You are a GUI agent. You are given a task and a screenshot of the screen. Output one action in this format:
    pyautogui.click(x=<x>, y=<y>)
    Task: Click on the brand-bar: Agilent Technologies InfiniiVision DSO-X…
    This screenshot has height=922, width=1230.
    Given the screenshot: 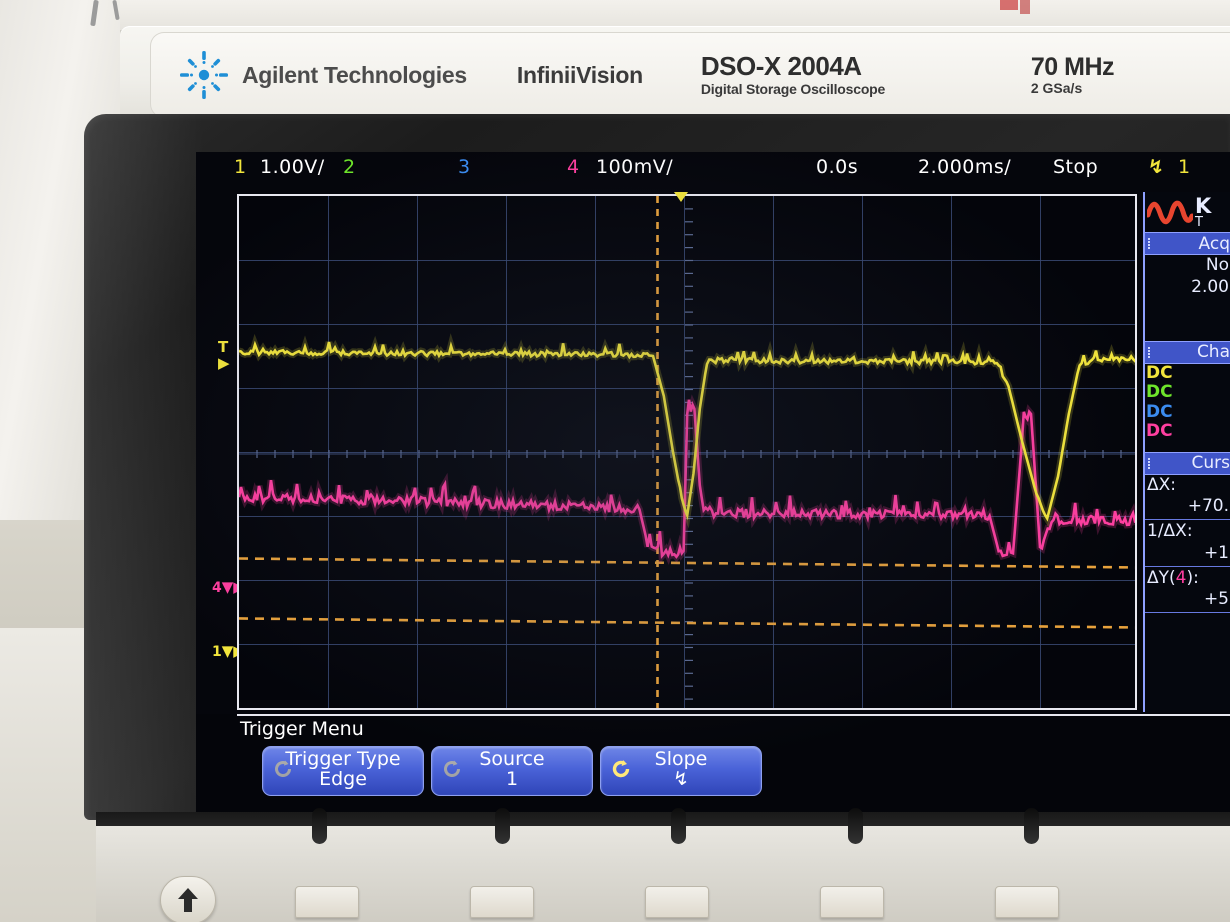 What is the action you would take?
    pyautogui.click(x=704, y=75)
    